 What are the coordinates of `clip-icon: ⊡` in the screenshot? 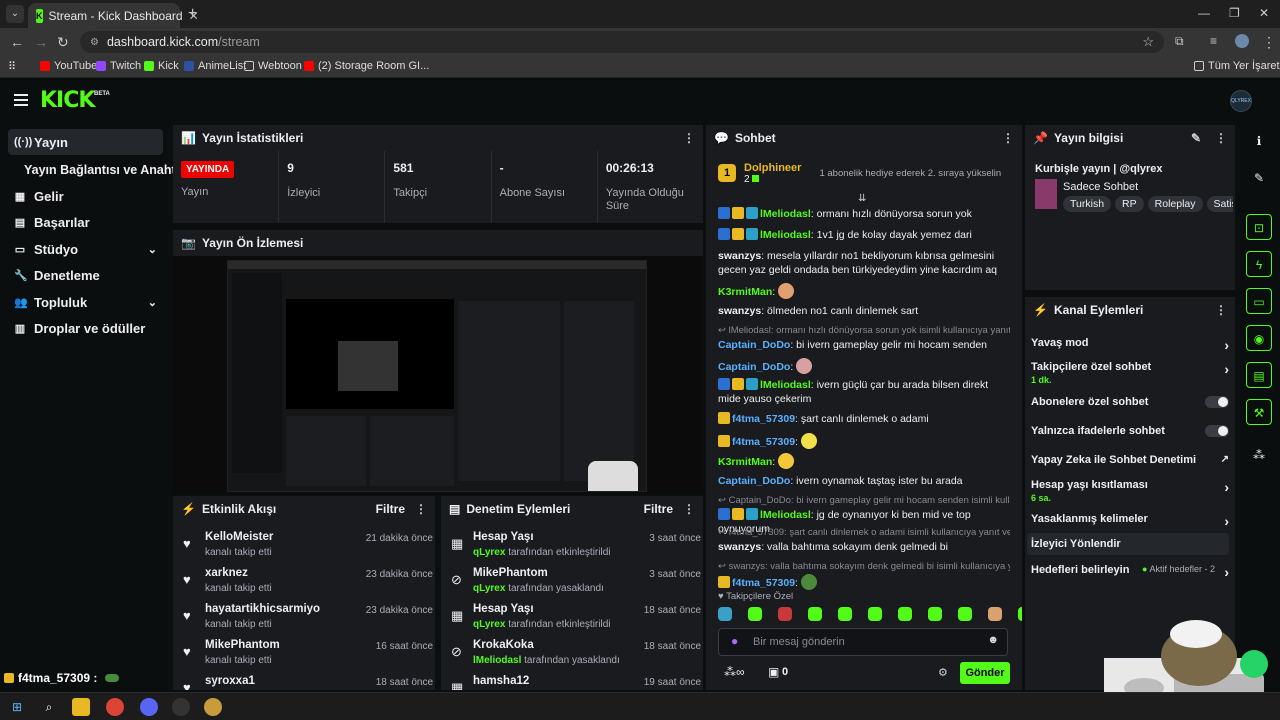 It's located at (1259, 227).